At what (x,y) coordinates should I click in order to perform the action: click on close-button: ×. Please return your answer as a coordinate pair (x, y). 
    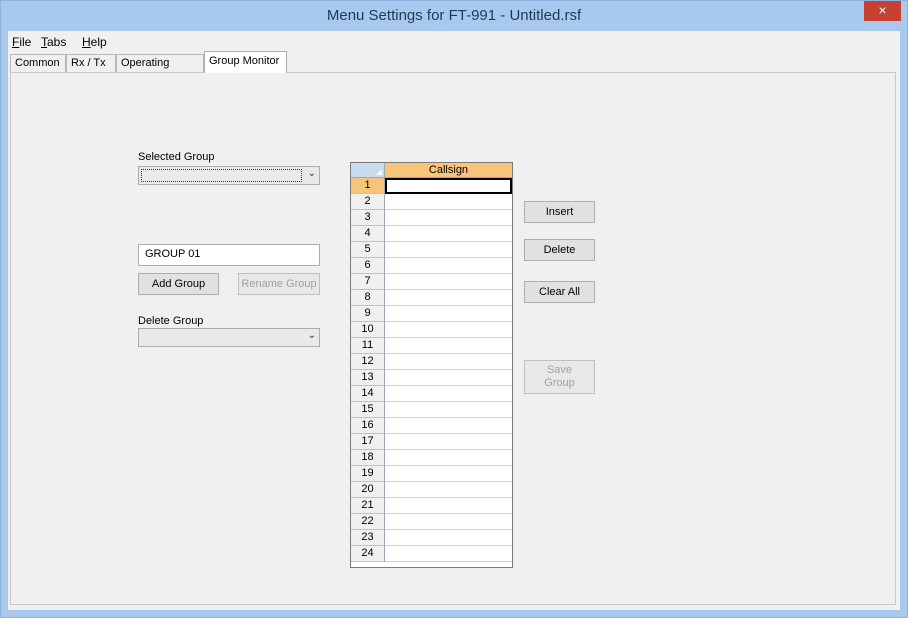
    Looking at the image, I should click on (882, 11).